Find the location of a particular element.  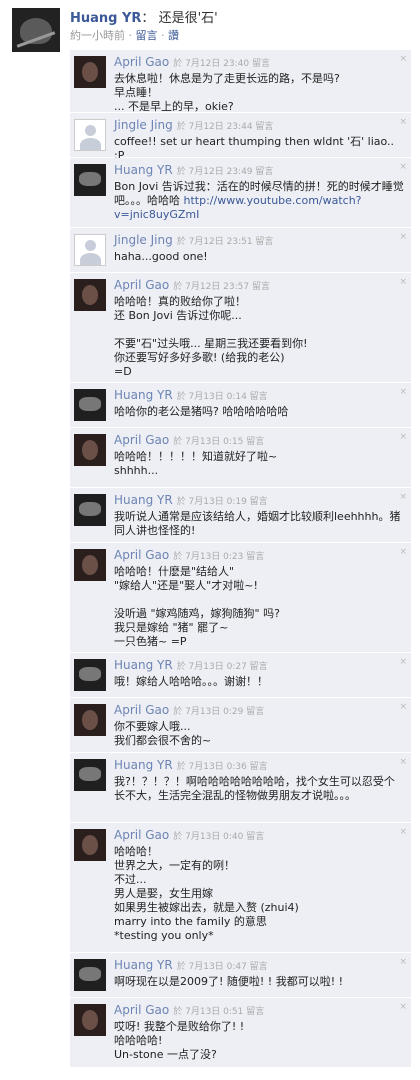

comment-text: 哈哈你的老公是猪吗? 哈哈哈哈哈哈 is located at coordinates (201, 411).